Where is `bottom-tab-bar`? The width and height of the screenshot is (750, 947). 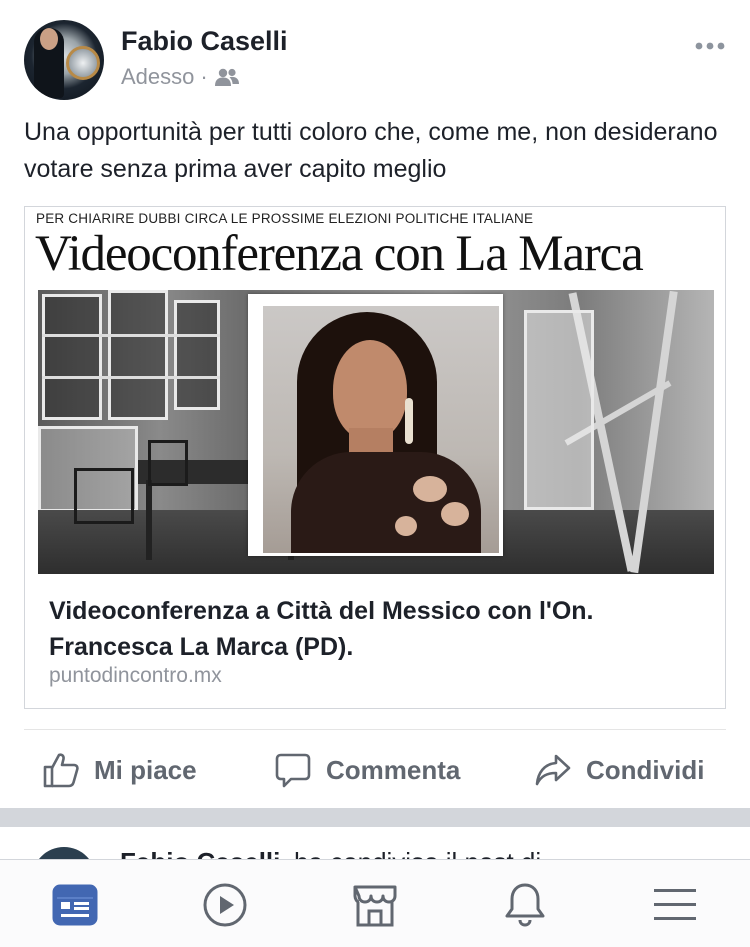
bottom-tab-bar is located at coordinates (375, 903).